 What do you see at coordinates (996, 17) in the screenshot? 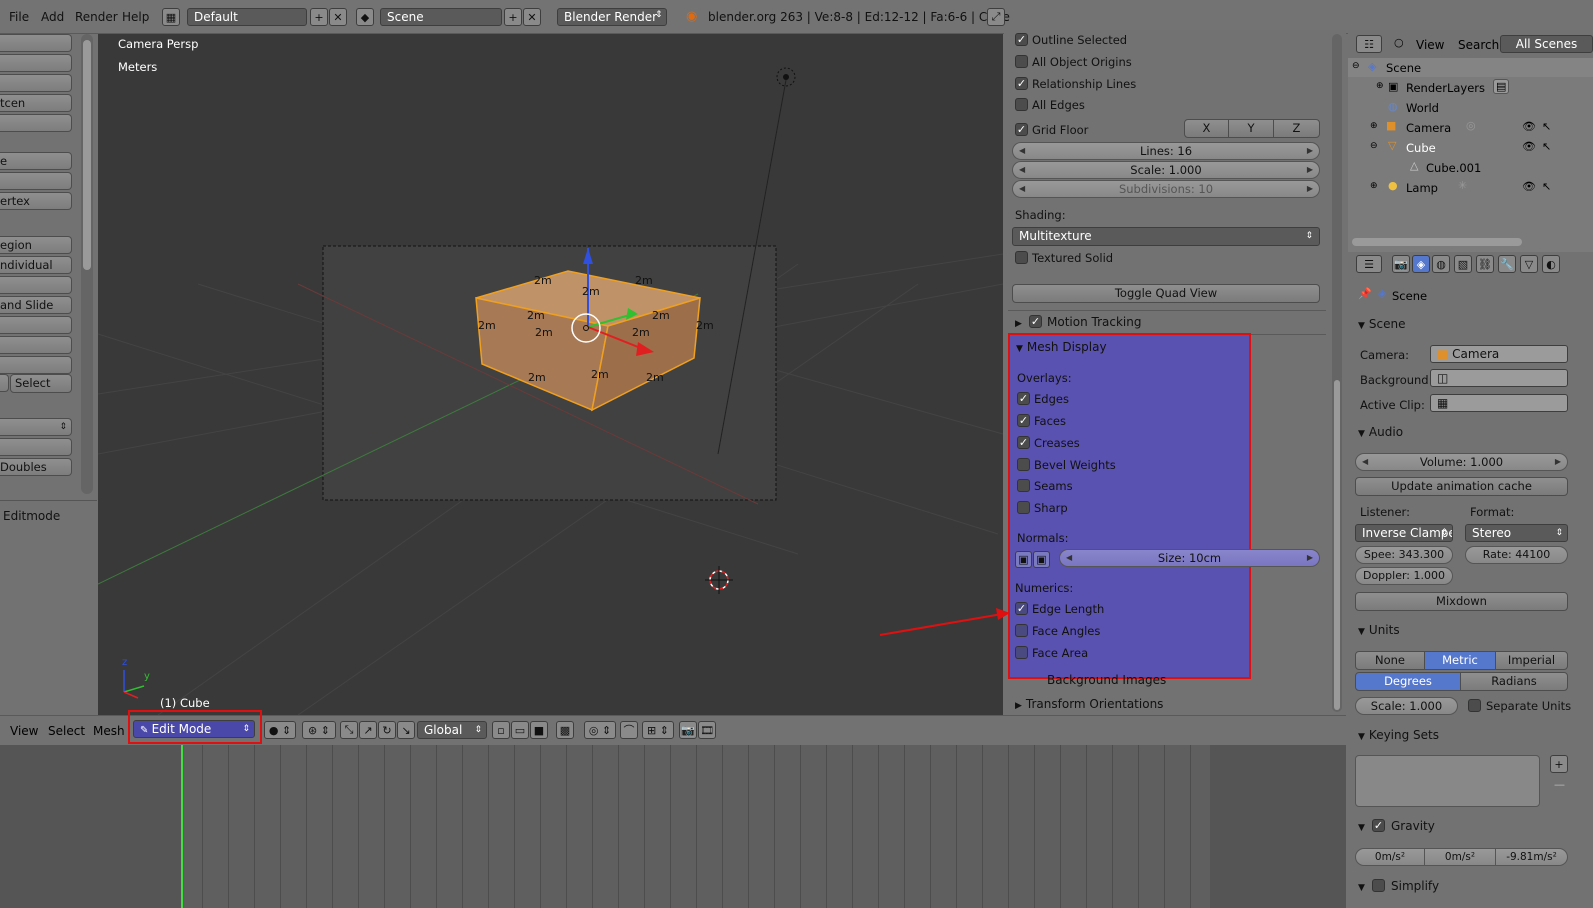
I see `fullscreen-icon: ⤢` at bounding box center [996, 17].